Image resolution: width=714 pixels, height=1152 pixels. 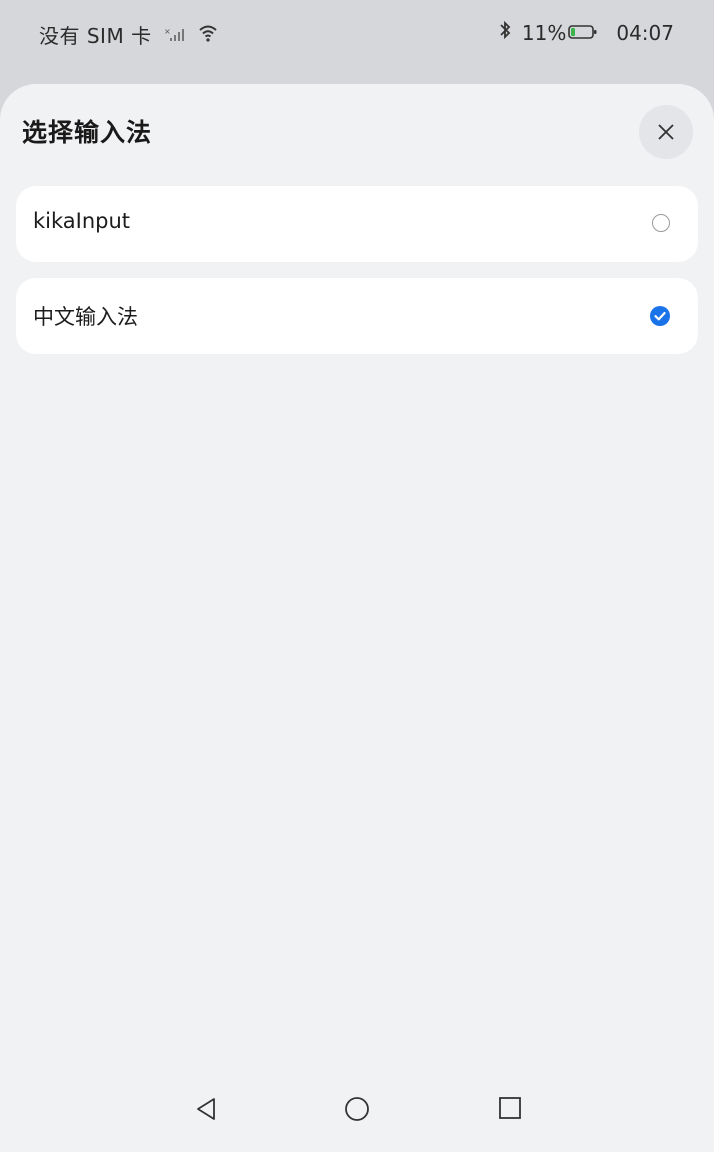 What do you see at coordinates (85, 317) in the screenshot?
I see `option-label: 中文输入法` at bounding box center [85, 317].